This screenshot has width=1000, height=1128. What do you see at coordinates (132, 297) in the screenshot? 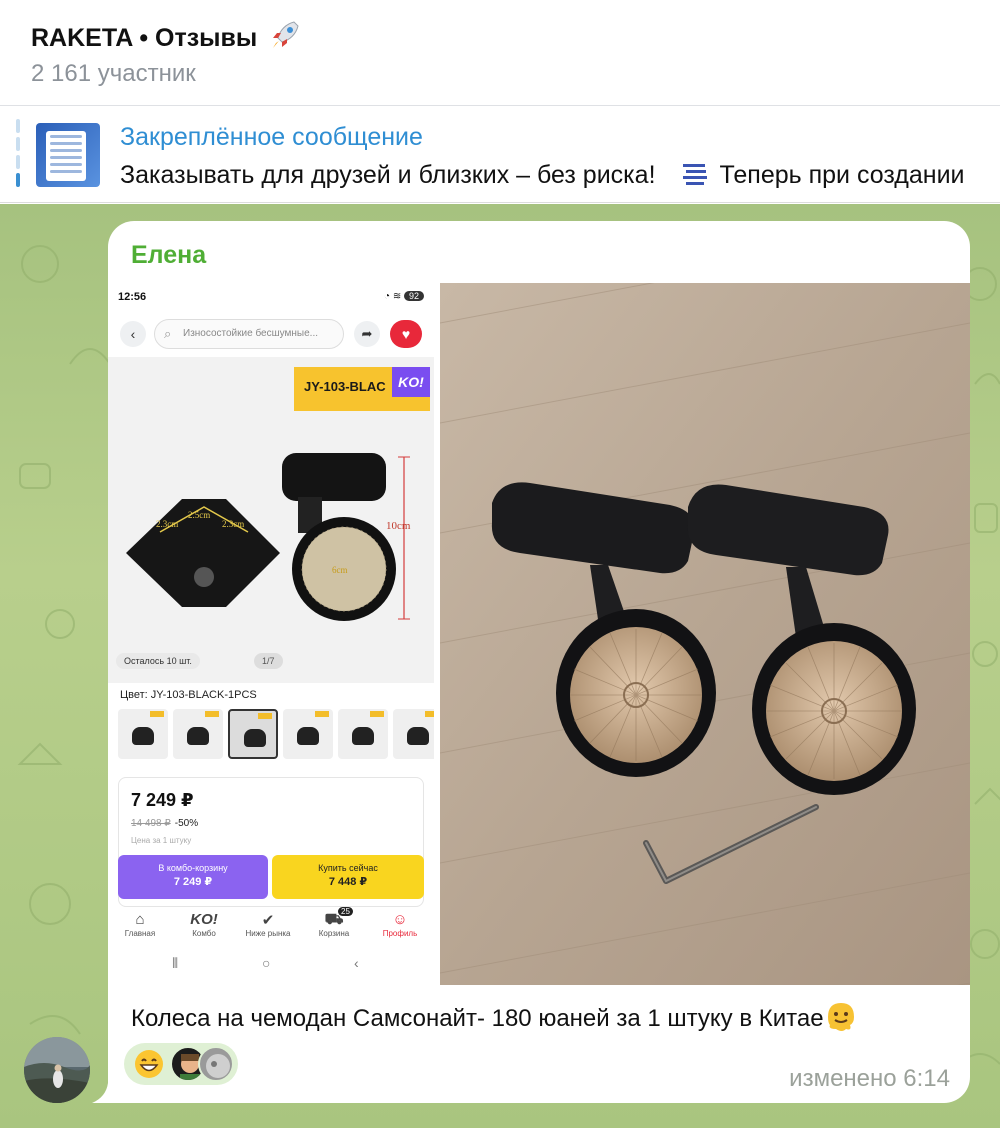
I see `phone-status-time: 12:56` at bounding box center [132, 297].